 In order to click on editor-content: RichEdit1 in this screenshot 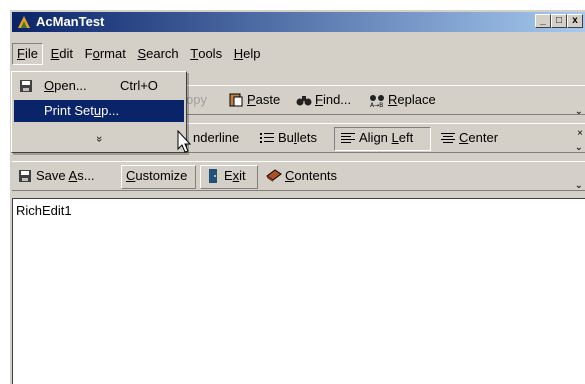, I will do `click(44, 210)`.